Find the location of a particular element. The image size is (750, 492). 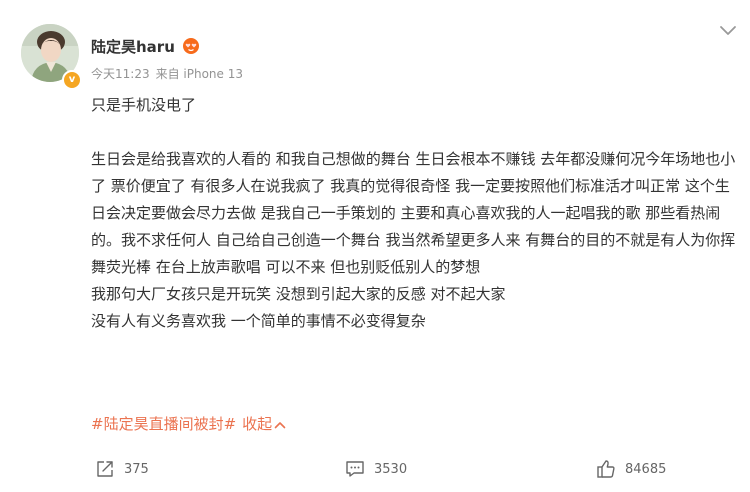

topic-hashtag: #陆定昊直播间被封# is located at coordinates (163, 424).